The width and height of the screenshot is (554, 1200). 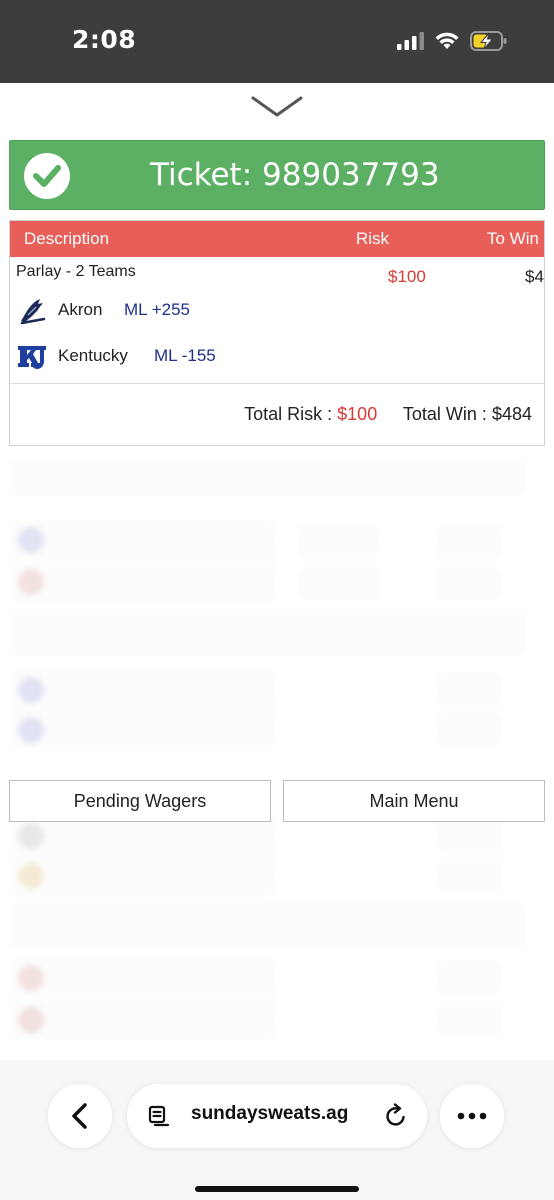 What do you see at coordinates (447, 40) in the screenshot?
I see `wifi-icon` at bounding box center [447, 40].